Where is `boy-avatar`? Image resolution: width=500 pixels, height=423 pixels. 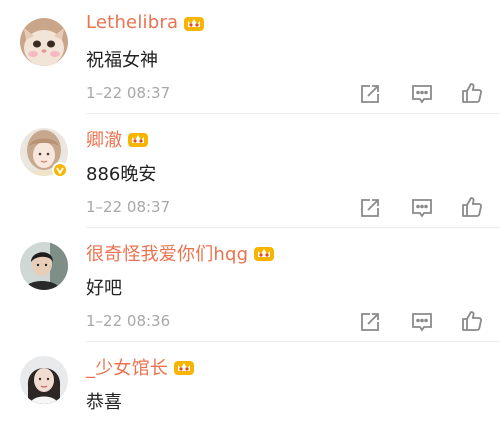
boy-avatar is located at coordinates (44, 266).